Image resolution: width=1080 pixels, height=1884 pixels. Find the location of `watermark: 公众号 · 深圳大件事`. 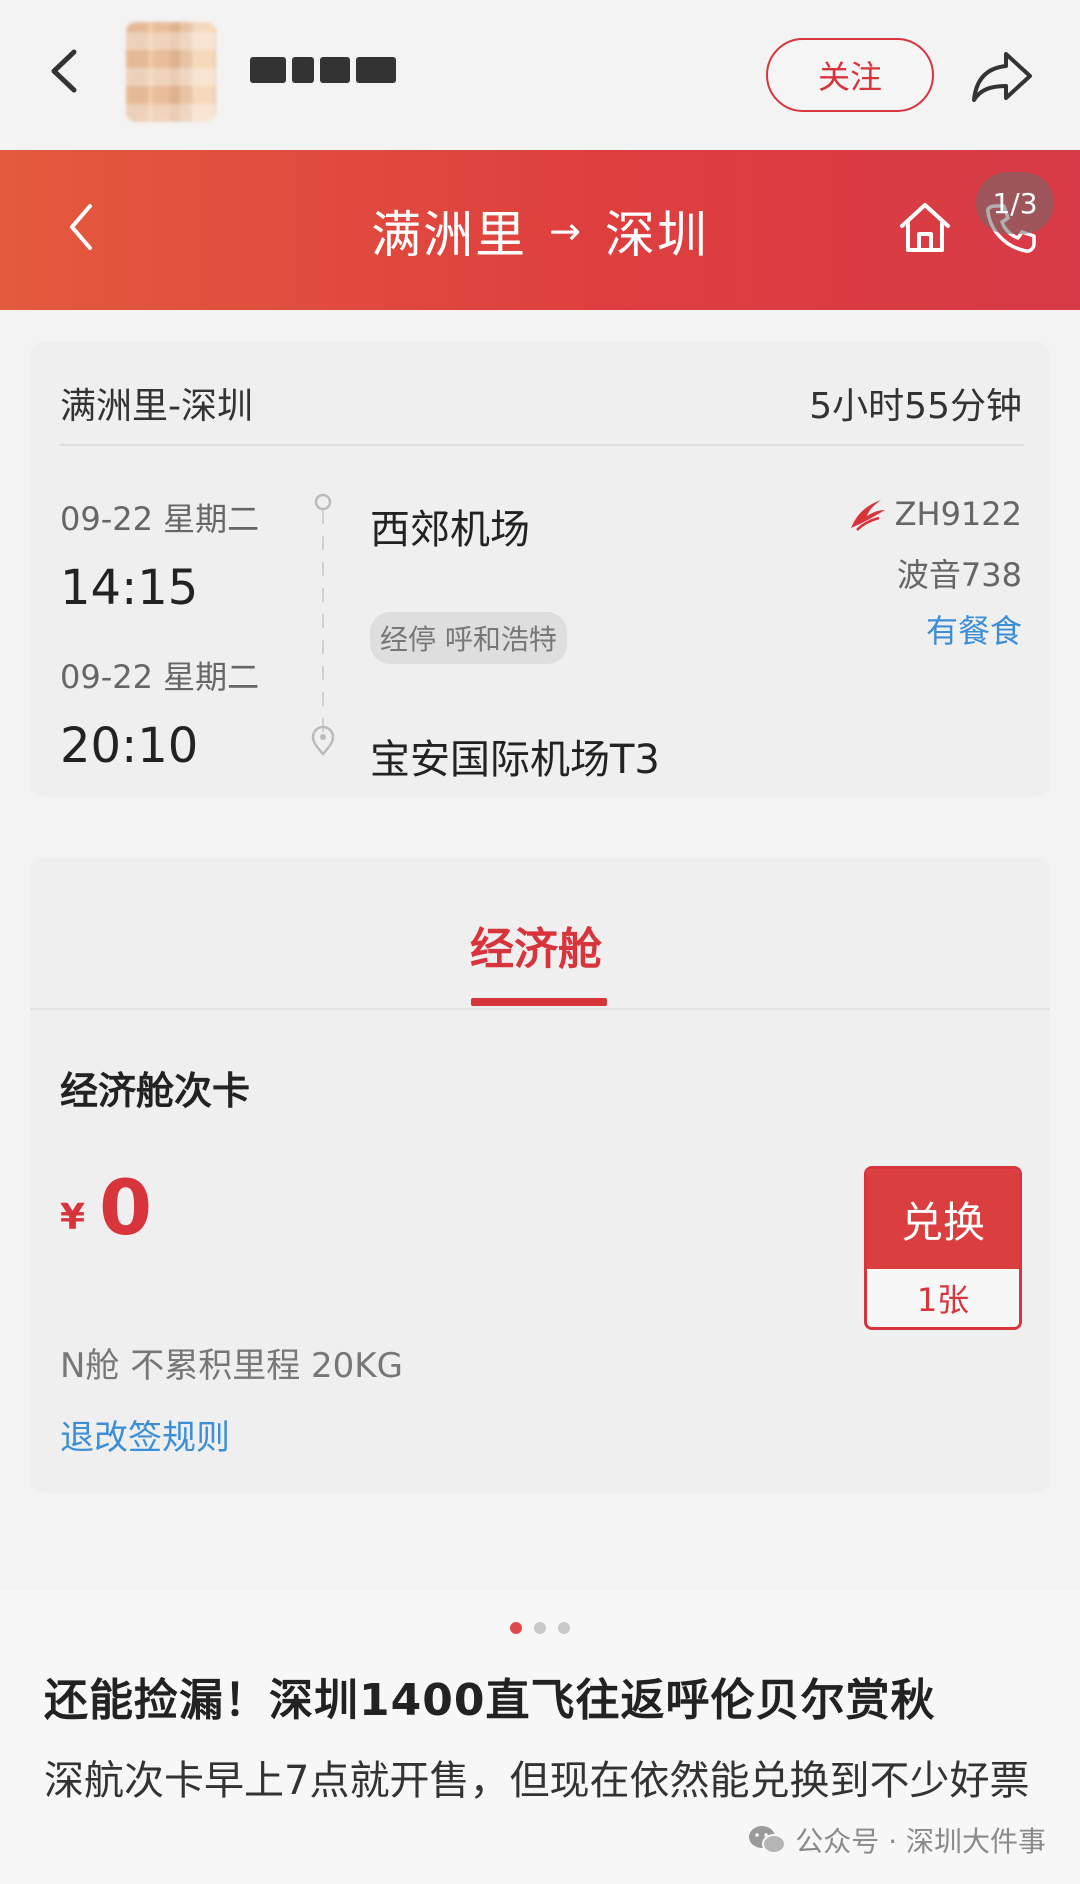

watermark: 公众号 · 深圳大件事 is located at coordinates (896, 1840).